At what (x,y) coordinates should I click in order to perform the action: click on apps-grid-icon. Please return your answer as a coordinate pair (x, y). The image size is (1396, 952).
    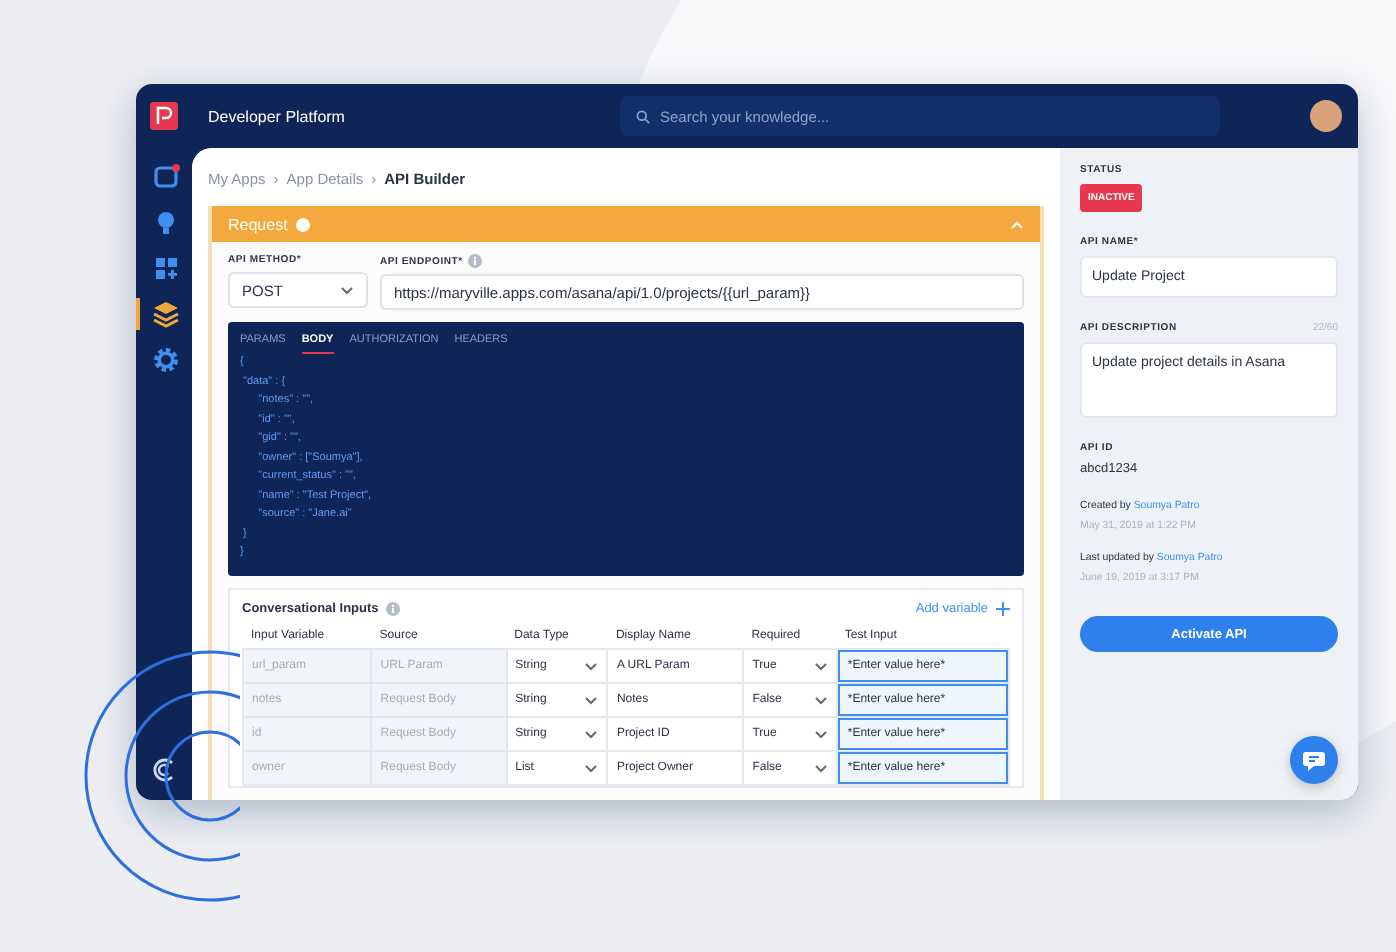
    Looking at the image, I should click on (167, 269).